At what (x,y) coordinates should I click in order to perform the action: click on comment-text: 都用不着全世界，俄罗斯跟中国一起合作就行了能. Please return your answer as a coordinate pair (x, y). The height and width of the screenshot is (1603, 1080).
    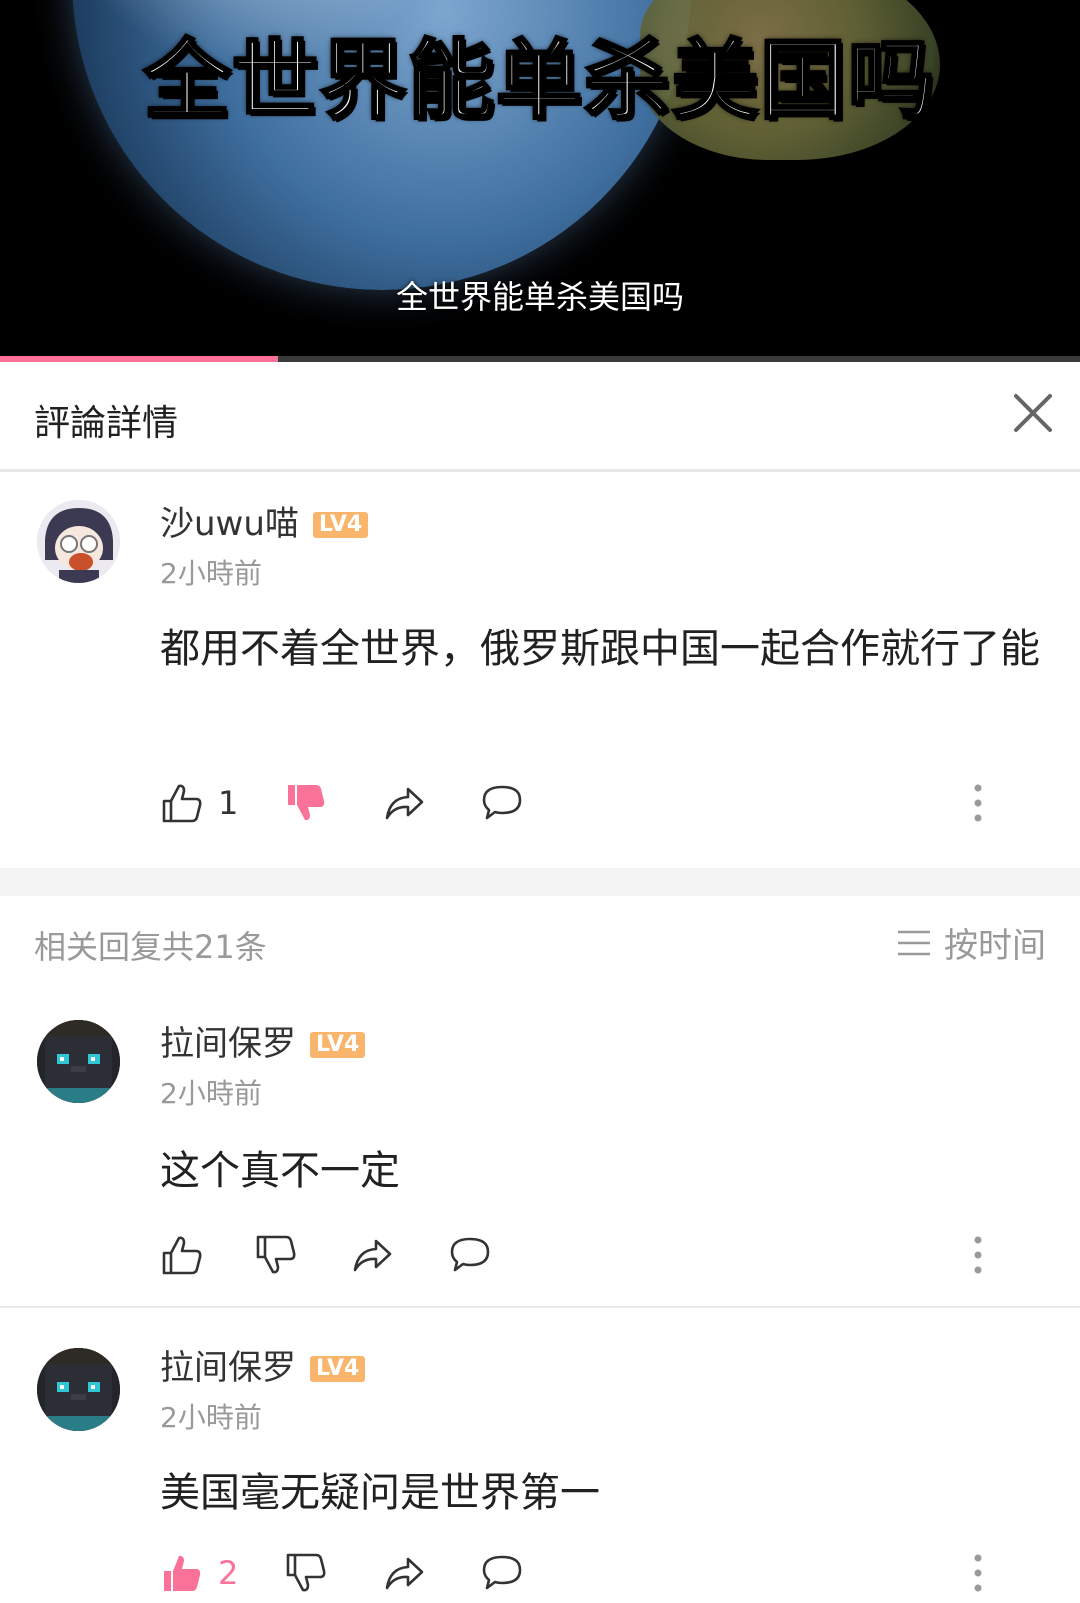
    Looking at the image, I should click on (600, 649).